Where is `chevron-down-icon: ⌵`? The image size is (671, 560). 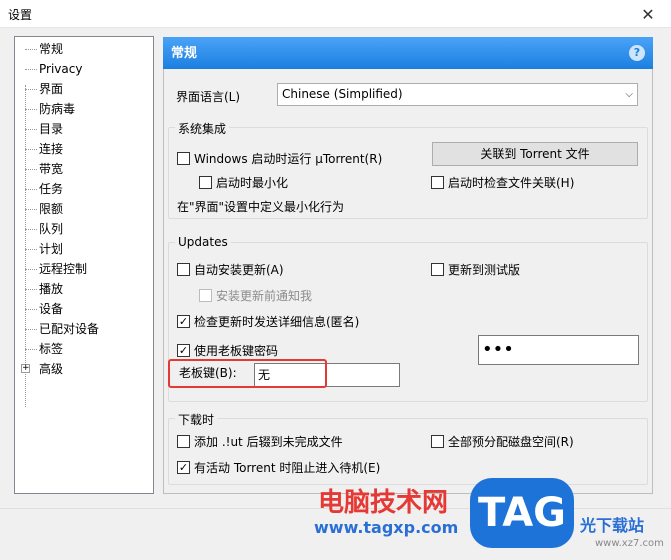 chevron-down-icon: ⌵ is located at coordinates (629, 94).